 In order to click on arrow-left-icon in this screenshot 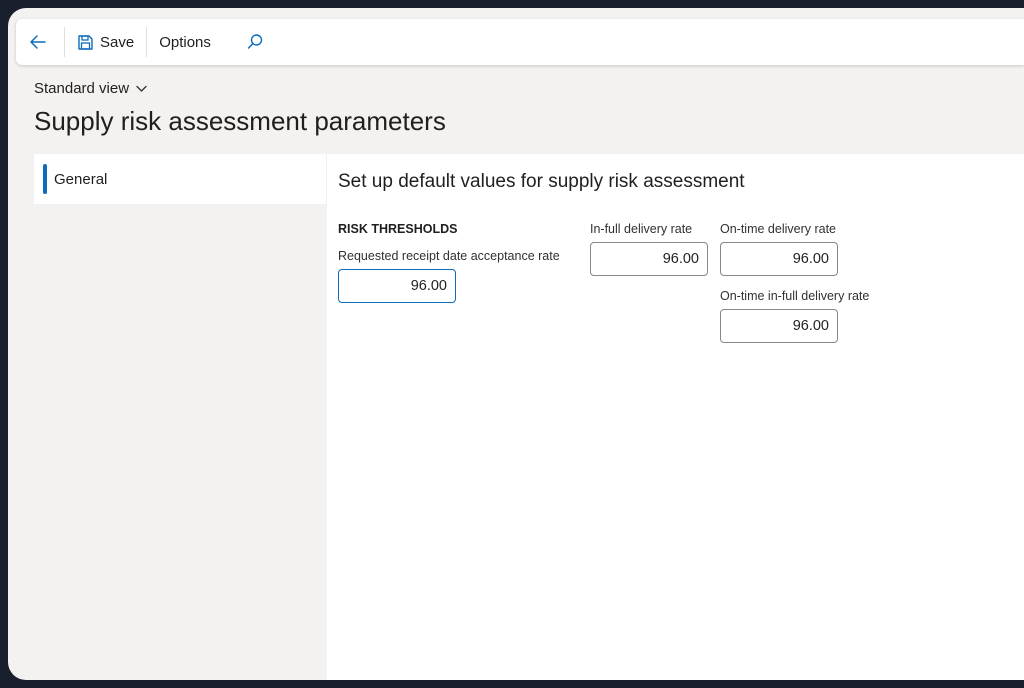, I will do `click(38, 42)`.